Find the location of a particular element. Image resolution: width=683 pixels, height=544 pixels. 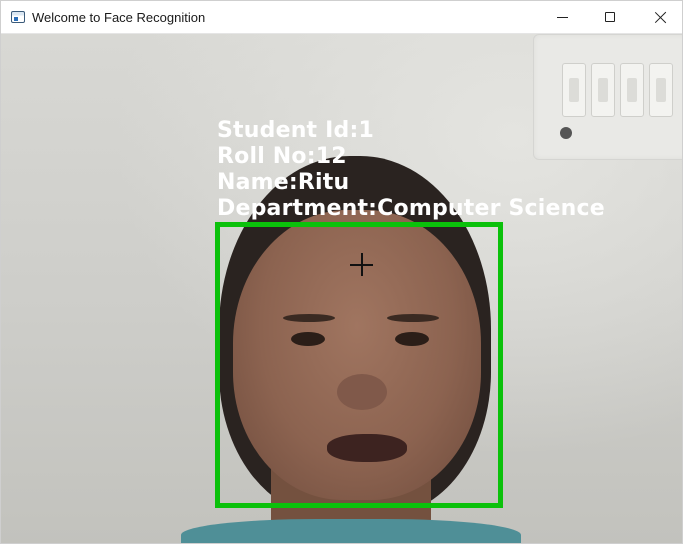

wall-switchboard is located at coordinates (607, 97).